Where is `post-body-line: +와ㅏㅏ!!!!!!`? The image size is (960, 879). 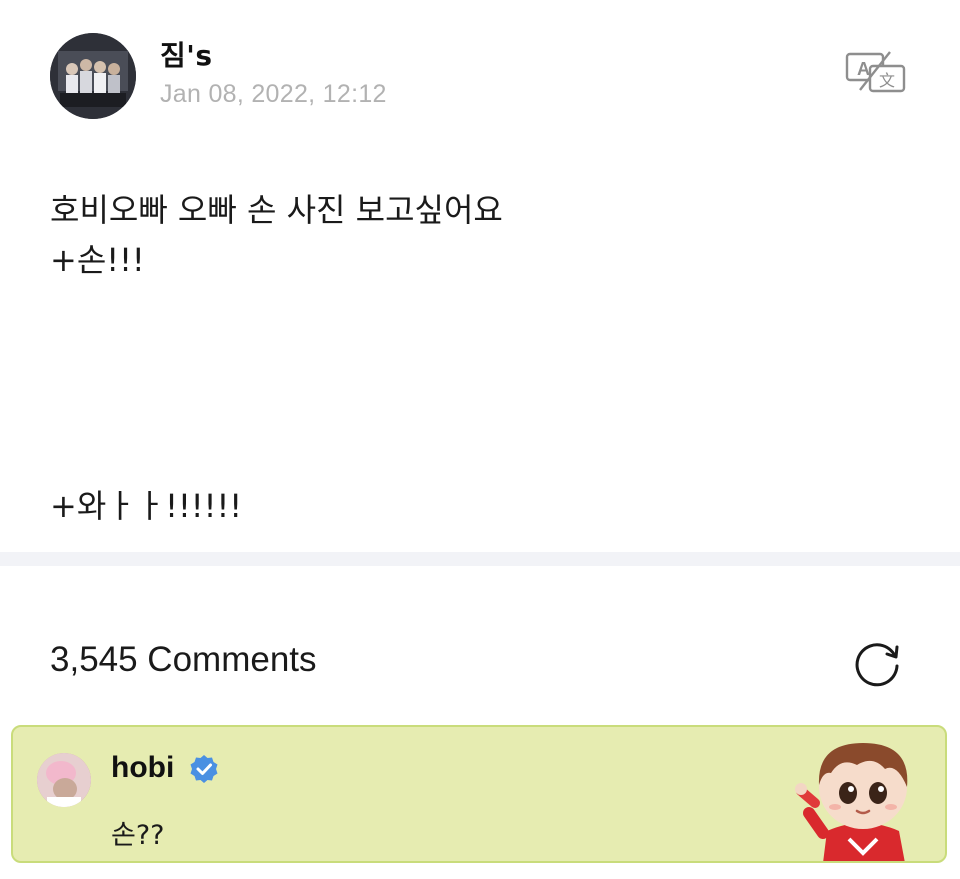
post-body-line: +와ㅏㅏ!!!!!! is located at coordinates (146, 506).